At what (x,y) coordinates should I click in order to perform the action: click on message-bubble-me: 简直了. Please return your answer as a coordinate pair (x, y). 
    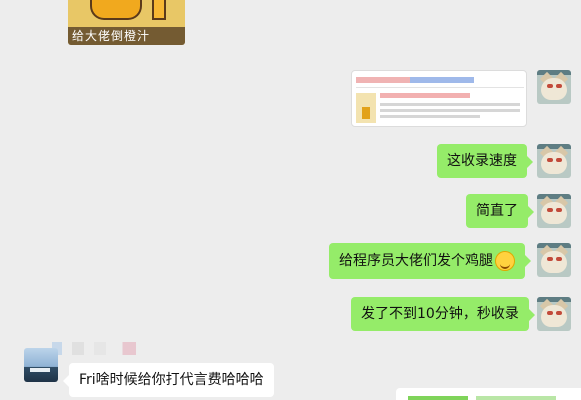
    Looking at the image, I should click on (500, 211).